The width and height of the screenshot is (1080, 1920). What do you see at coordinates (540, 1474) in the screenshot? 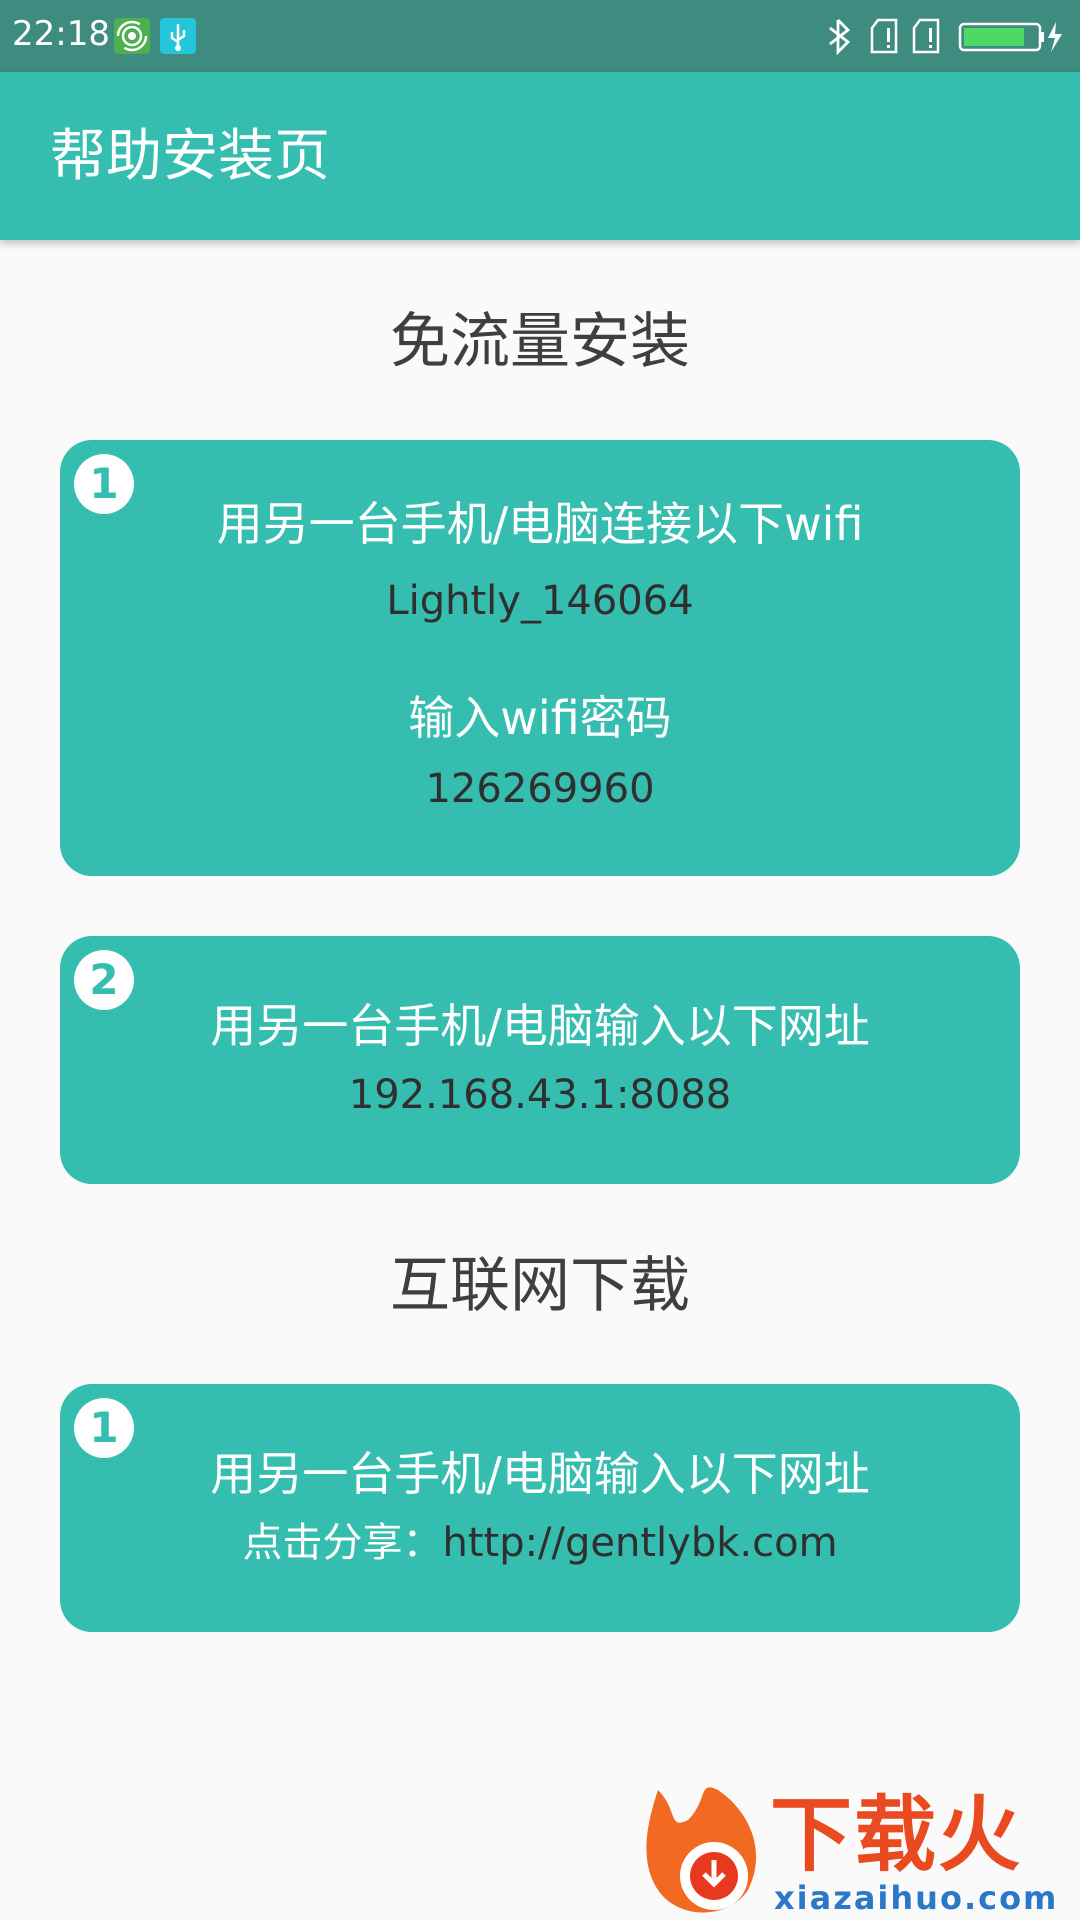
I see `download-instruction: 用另一台手机/电脑输入以下网址` at bounding box center [540, 1474].